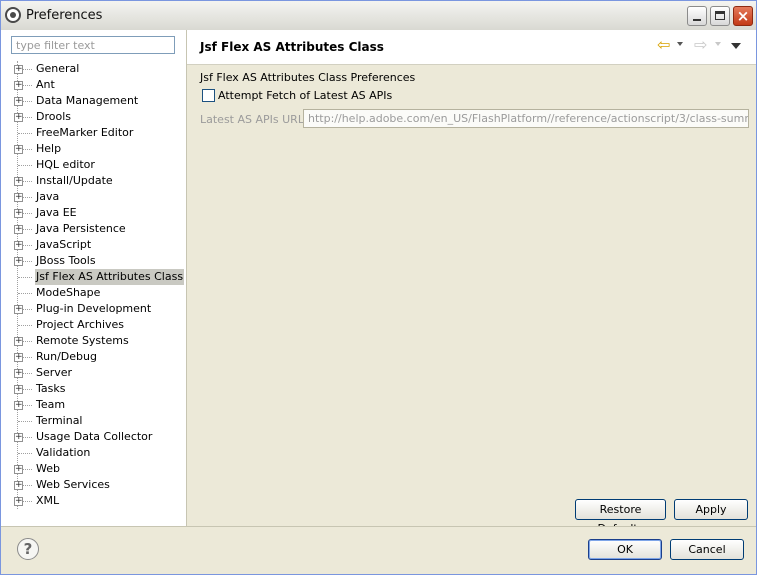 Image resolution: width=757 pixels, height=575 pixels. What do you see at coordinates (28, 549) in the screenshot?
I see `help-icon: ?` at bounding box center [28, 549].